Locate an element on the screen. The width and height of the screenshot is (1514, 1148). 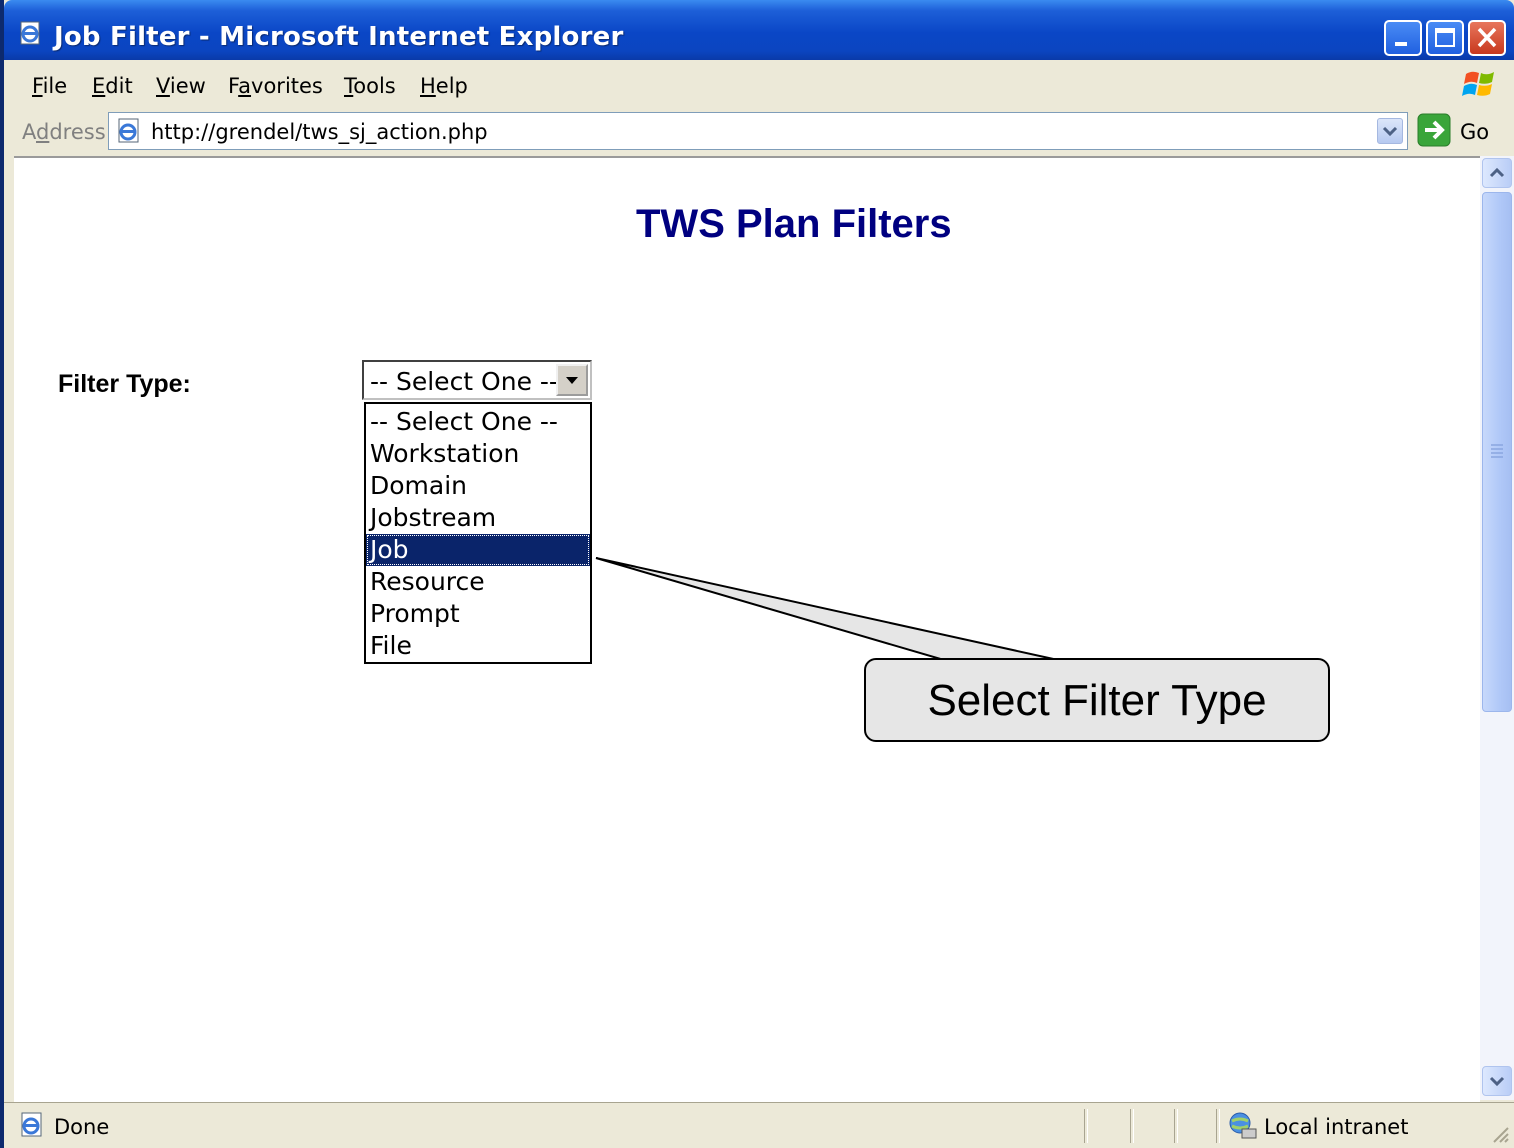
go-arrow-icon is located at coordinates (1434, 130).